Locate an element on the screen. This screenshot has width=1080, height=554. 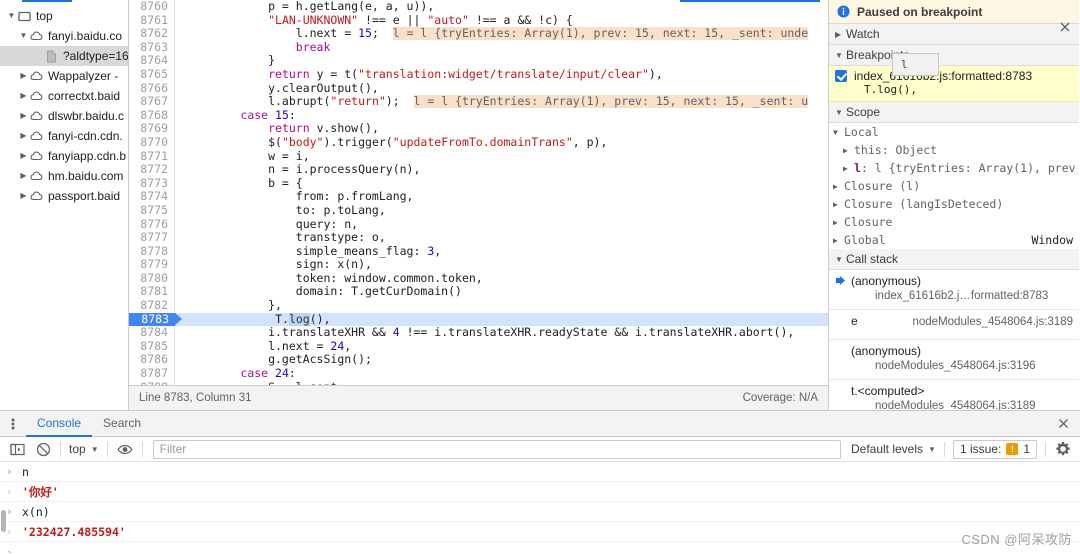
console-filter-input: Filter is located at coordinates (496, 449).